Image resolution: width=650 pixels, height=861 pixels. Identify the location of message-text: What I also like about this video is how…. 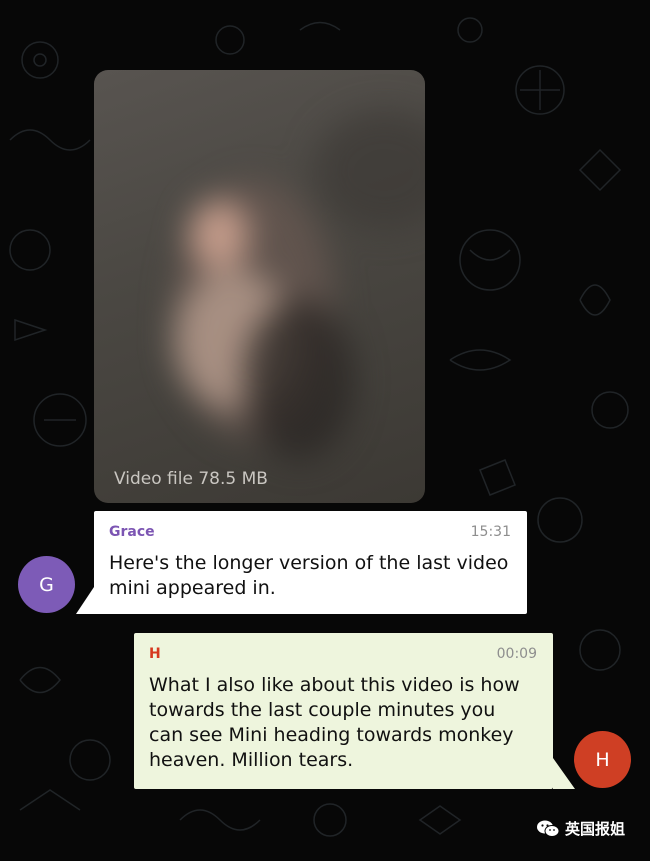
(334, 722).